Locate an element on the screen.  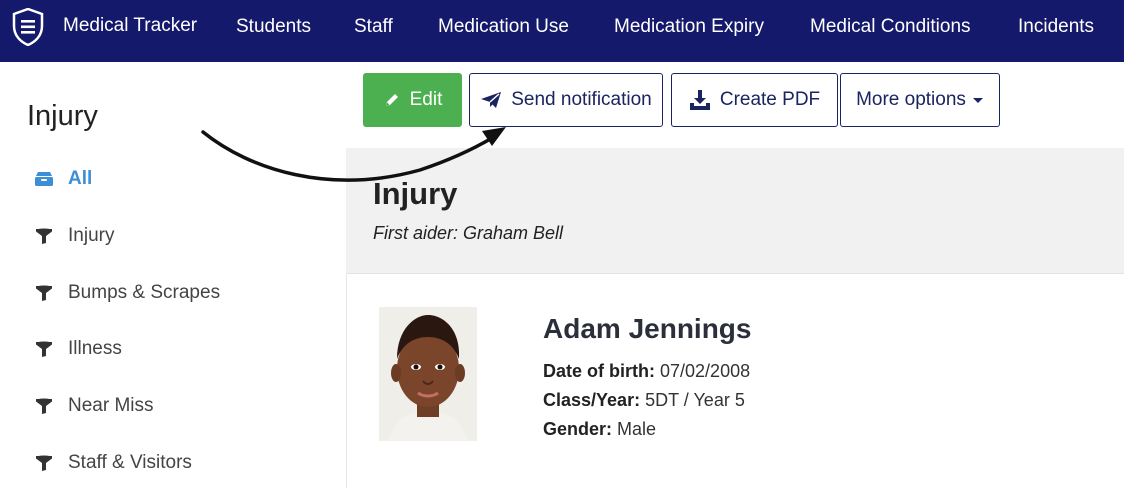
sidebar-item-near-miss: Near Miss is located at coordinates (94, 406).